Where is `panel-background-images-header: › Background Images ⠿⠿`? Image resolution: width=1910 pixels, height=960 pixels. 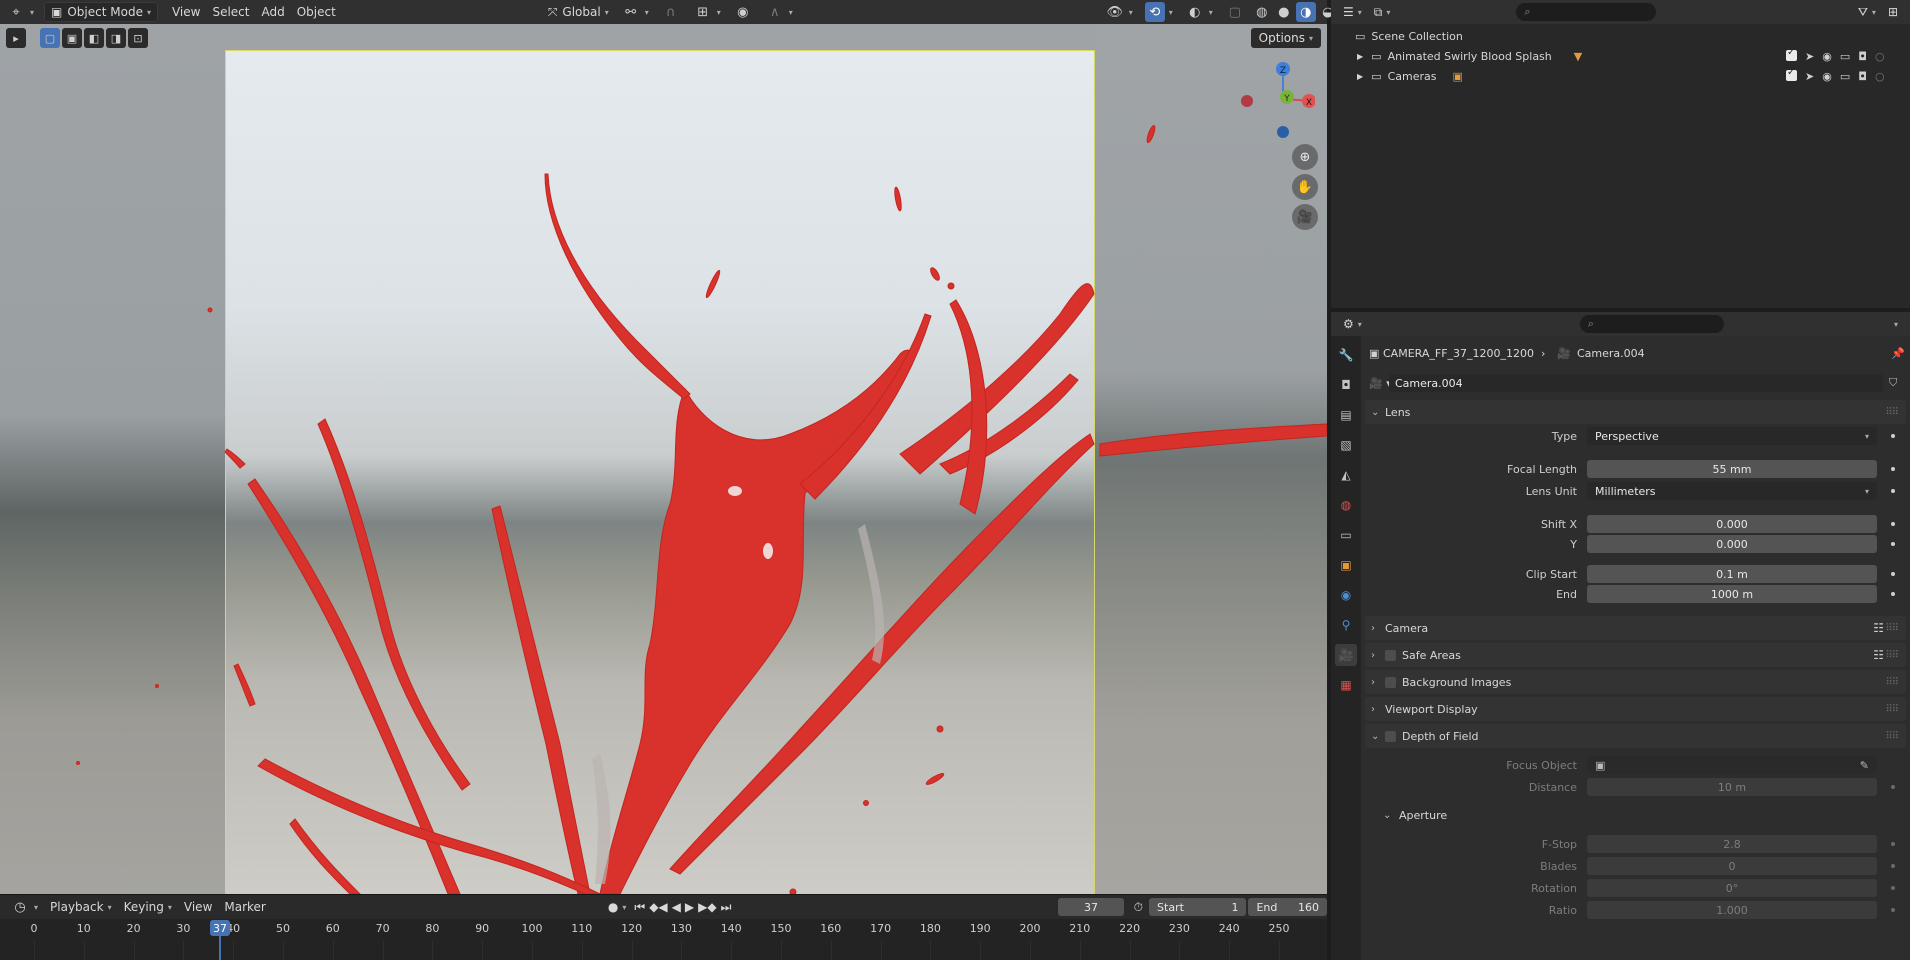
panel-background-images-header: › Background Images ⠿⠿ is located at coordinates (1635, 682).